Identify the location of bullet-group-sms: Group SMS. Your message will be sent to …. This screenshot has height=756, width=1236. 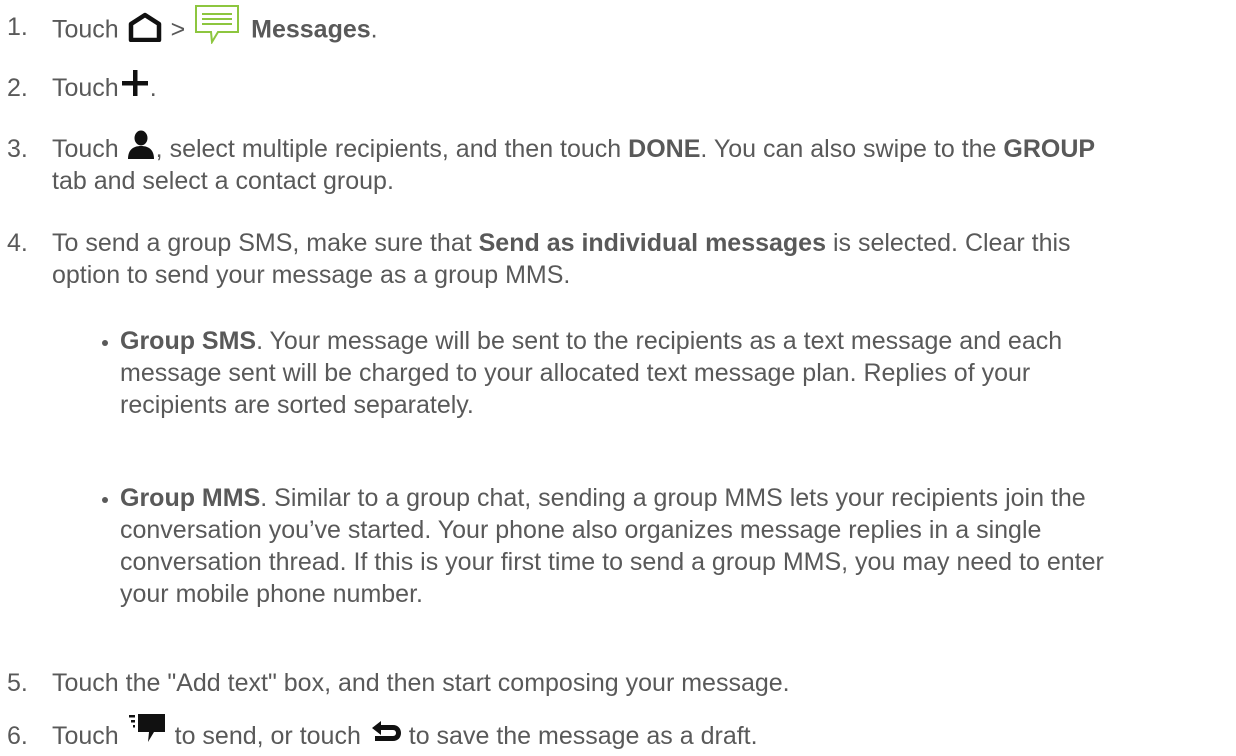
(652, 375).